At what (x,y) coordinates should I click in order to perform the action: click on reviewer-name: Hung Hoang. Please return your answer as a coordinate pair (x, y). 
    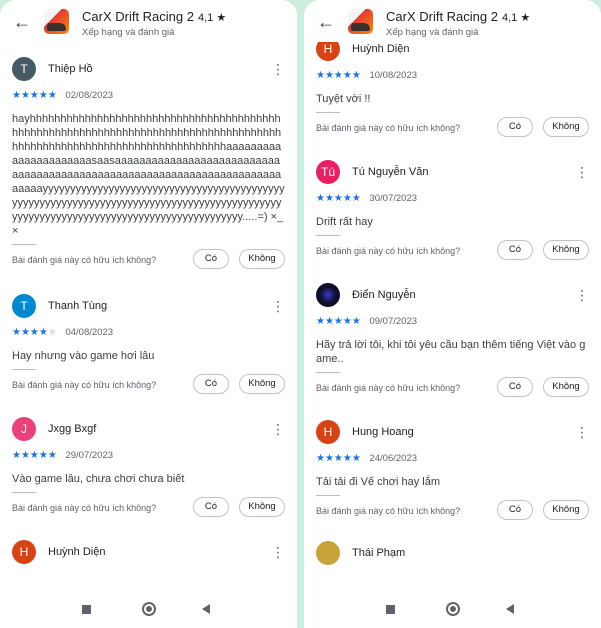
    Looking at the image, I should click on (383, 432).